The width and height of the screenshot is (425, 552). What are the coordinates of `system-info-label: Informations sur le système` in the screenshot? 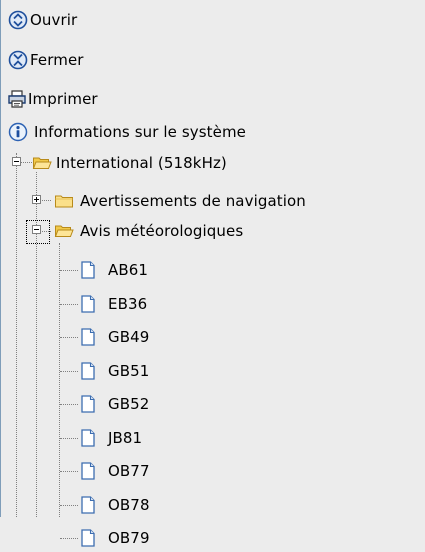 It's located at (140, 132).